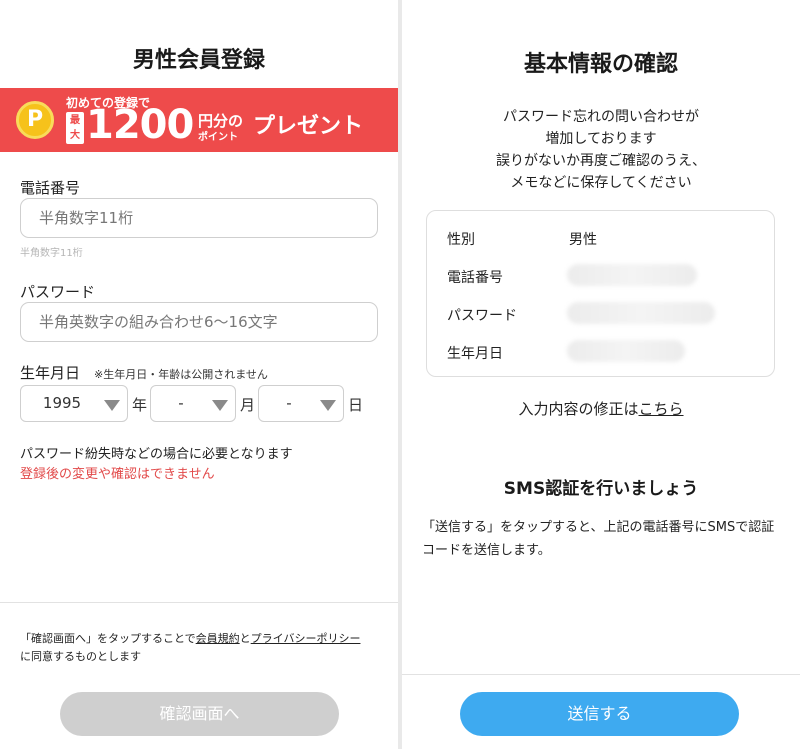 The height and width of the screenshot is (749, 800). Describe the element at coordinates (218, 638) in the screenshot. I see `terms-link: 会員規約` at that location.